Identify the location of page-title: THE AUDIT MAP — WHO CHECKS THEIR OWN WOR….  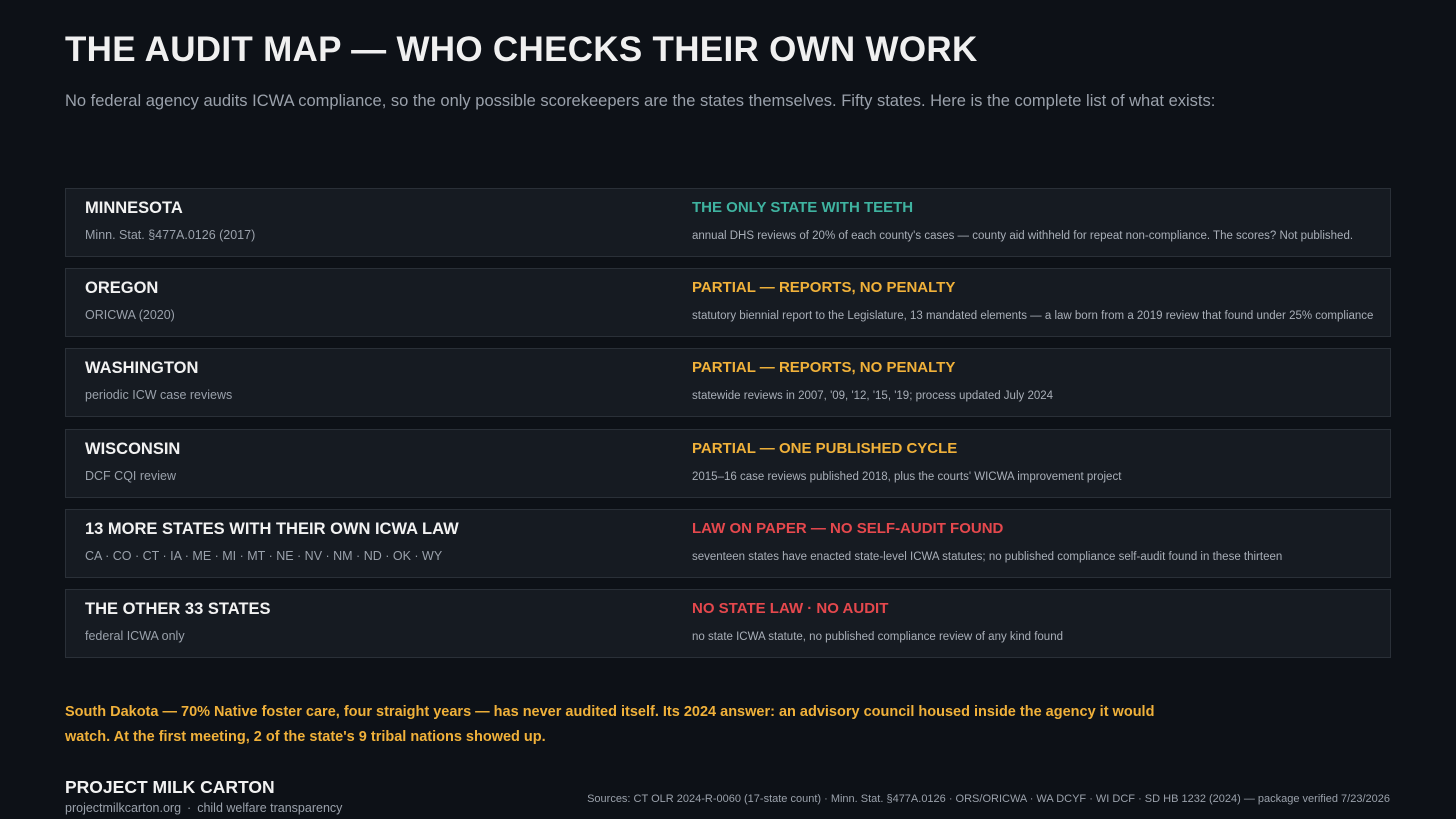
(521, 49).